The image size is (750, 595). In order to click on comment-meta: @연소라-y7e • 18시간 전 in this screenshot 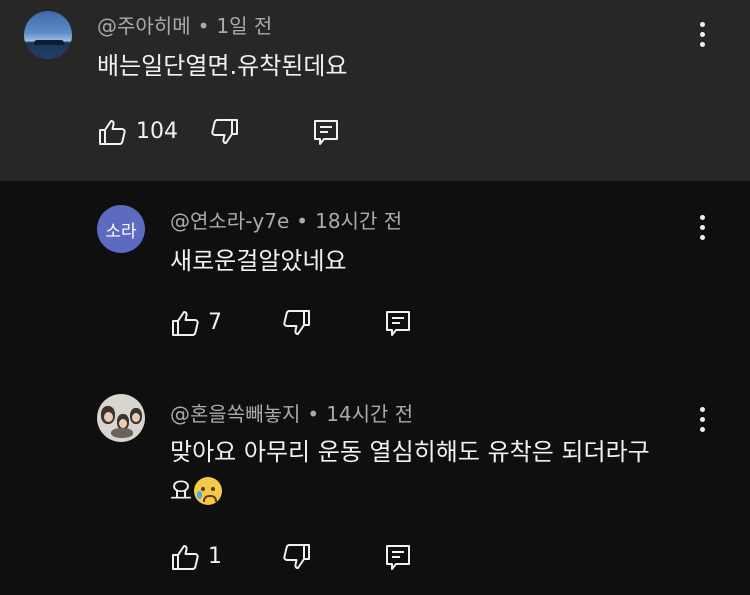, I will do `click(286, 219)`.